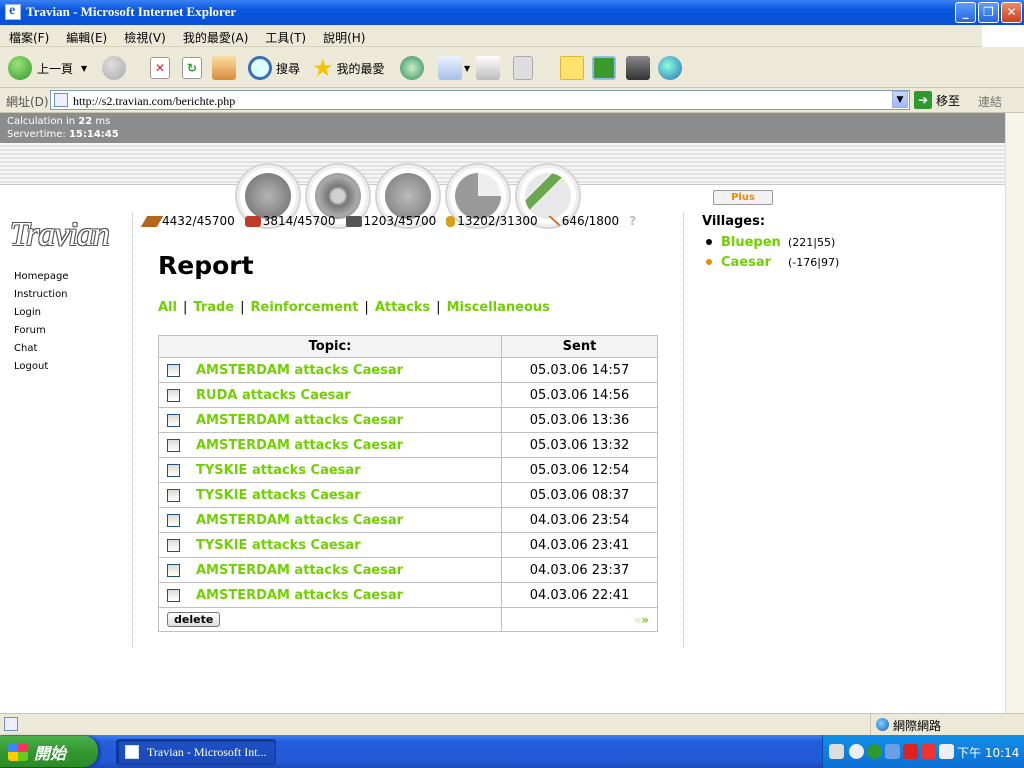 Image resolution: width=1024 pixels, height=768 pixels. Describe the element at coordinates (1011, 12) in the screenshot. I see `close-button: ✕` at that location.